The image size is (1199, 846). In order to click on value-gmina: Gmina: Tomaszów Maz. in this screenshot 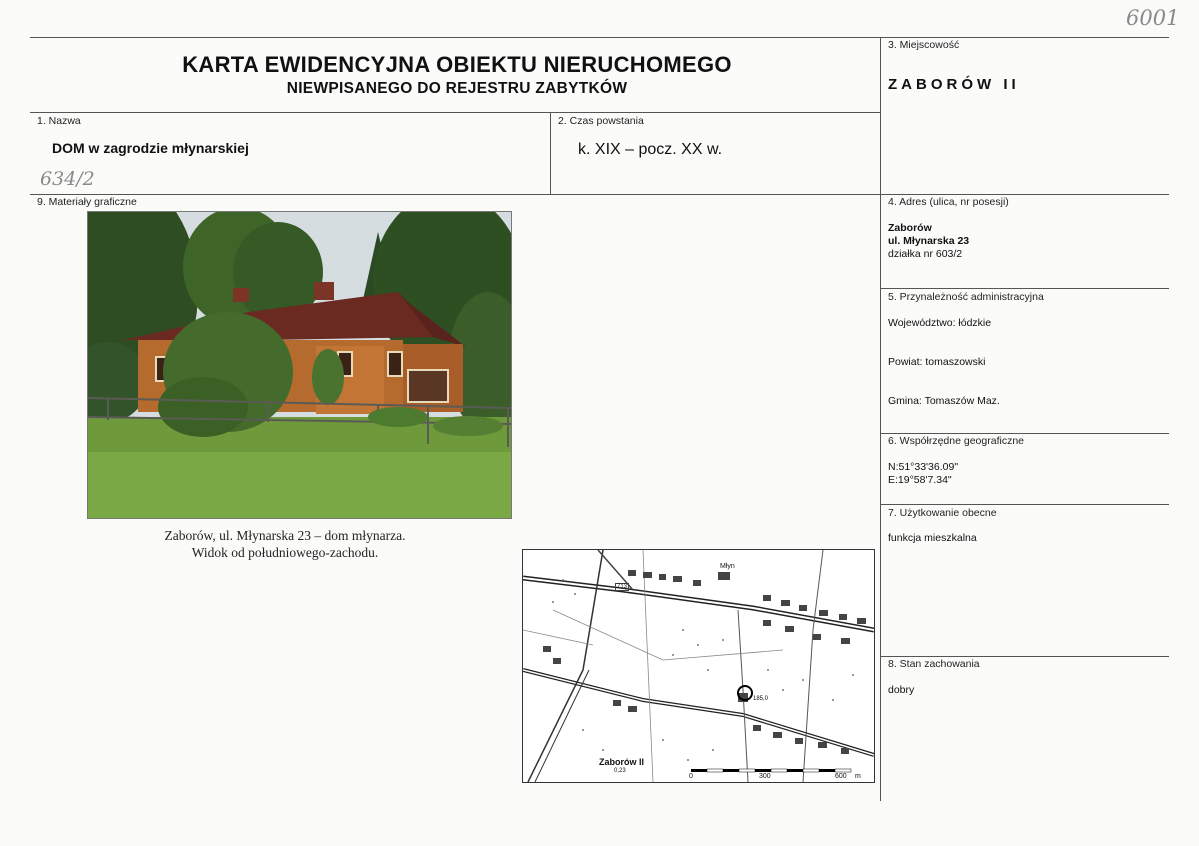, I will do `click(944, 401)`.